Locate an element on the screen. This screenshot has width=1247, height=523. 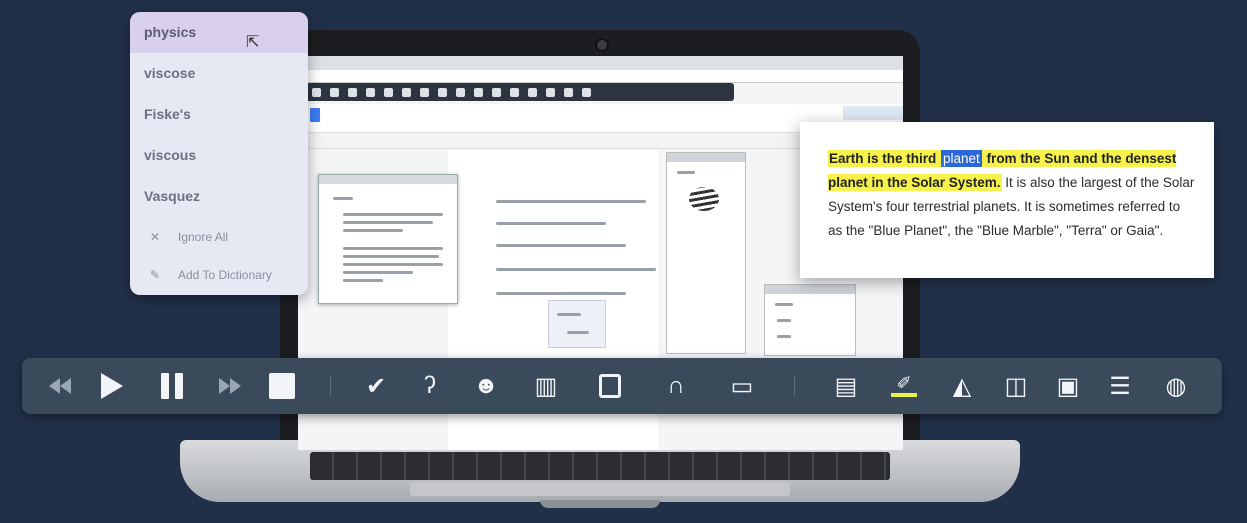
pencil-icon: ✎ is located at coordinates (155, 275).